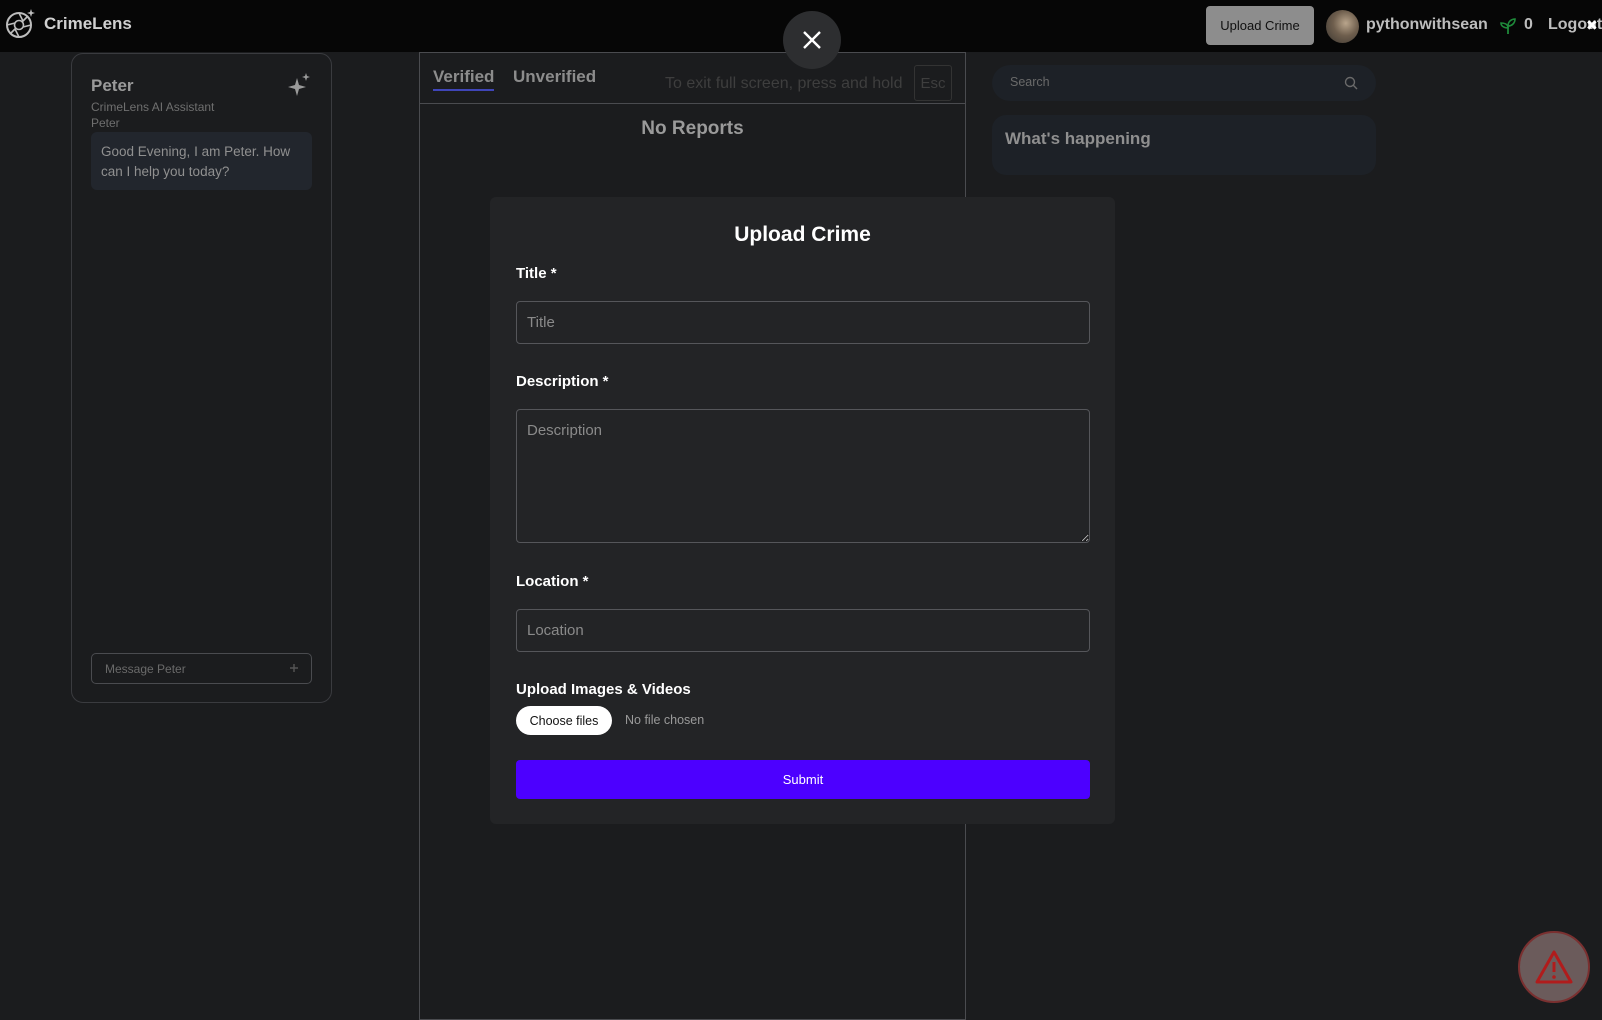  Describe the element at coordinates (145, 669) in the screenshot. I see `chat-input-placeholder: Message Peter` at that location.